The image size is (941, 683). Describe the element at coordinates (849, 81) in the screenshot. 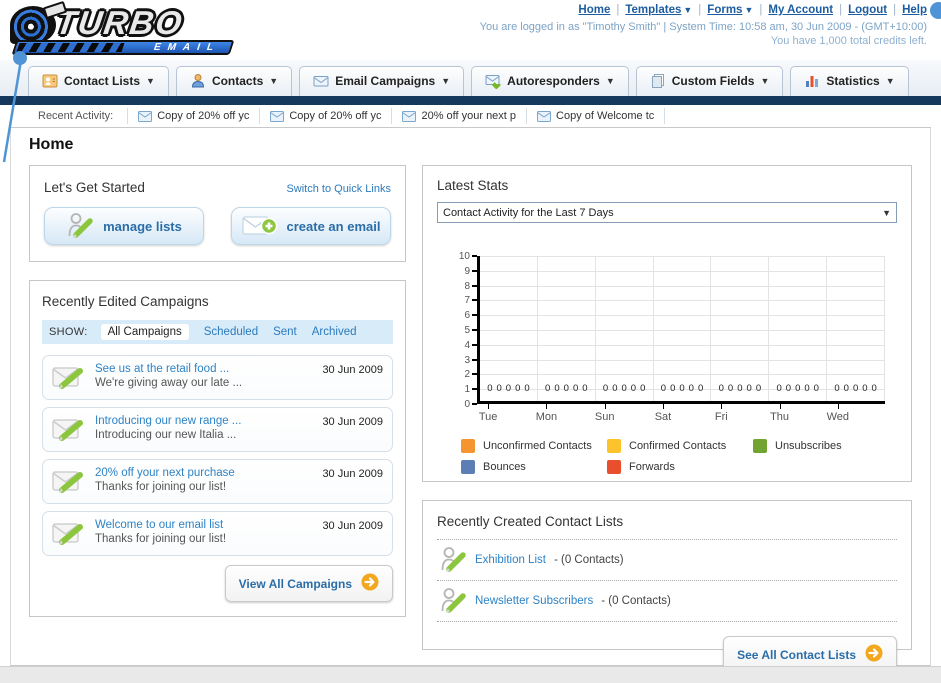

I see `tab-statistics: Statistics ▼` at that location.